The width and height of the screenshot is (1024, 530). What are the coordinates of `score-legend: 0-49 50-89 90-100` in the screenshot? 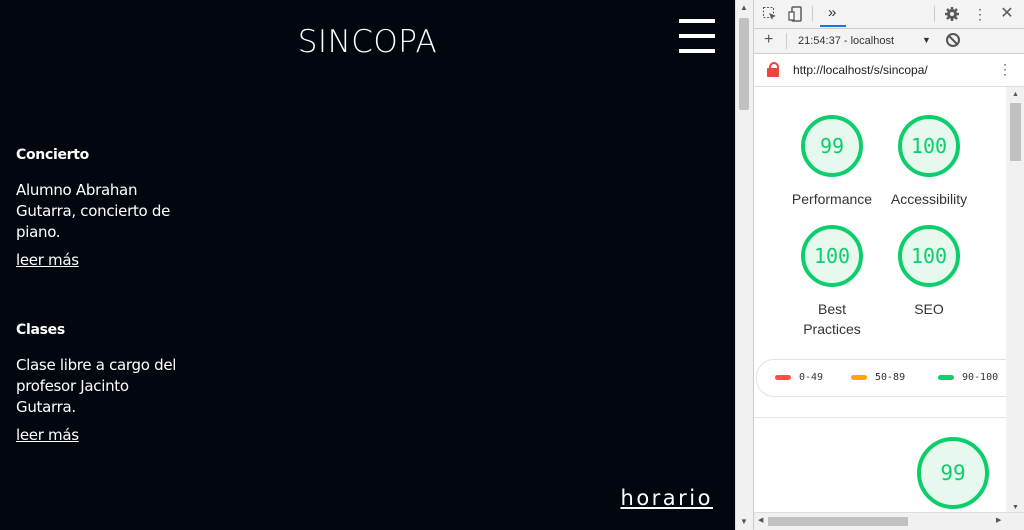 It's located at (881, 378).